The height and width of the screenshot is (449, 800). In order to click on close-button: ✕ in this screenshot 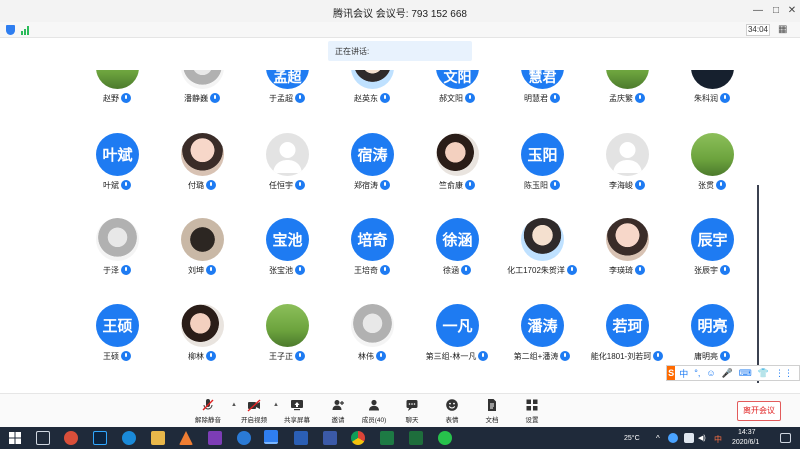, I will do `click(792, 11)`.